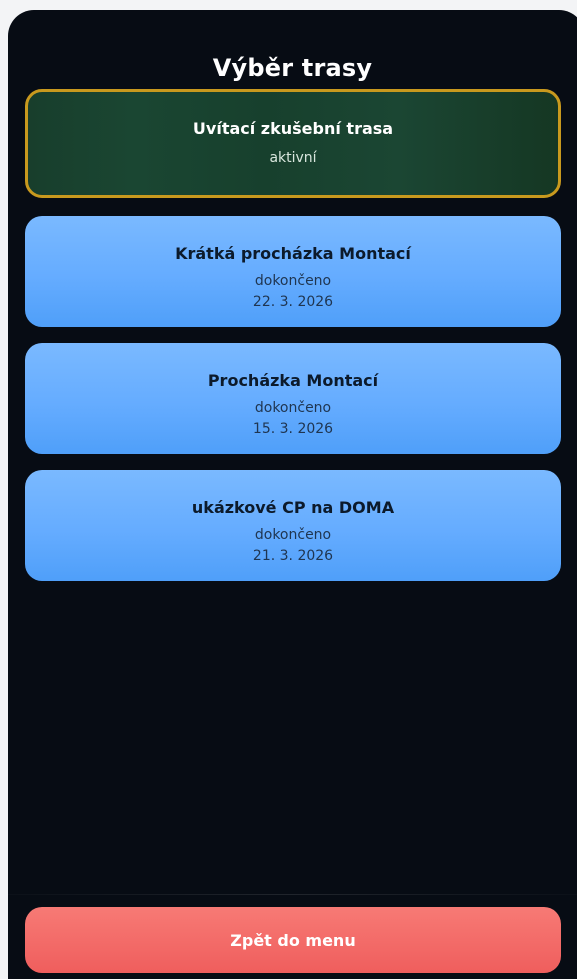 Image resolution: width=577 pixels, height=979 pixels. I want to click on footer-divider, so click(292, 894).